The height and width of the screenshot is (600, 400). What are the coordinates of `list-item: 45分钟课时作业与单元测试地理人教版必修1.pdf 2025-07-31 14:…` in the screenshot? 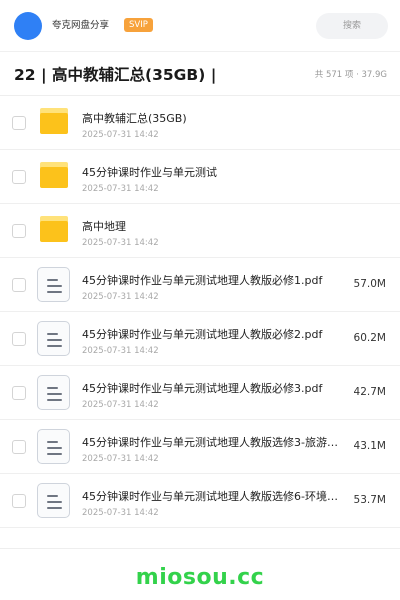 It's located at (200, 285).